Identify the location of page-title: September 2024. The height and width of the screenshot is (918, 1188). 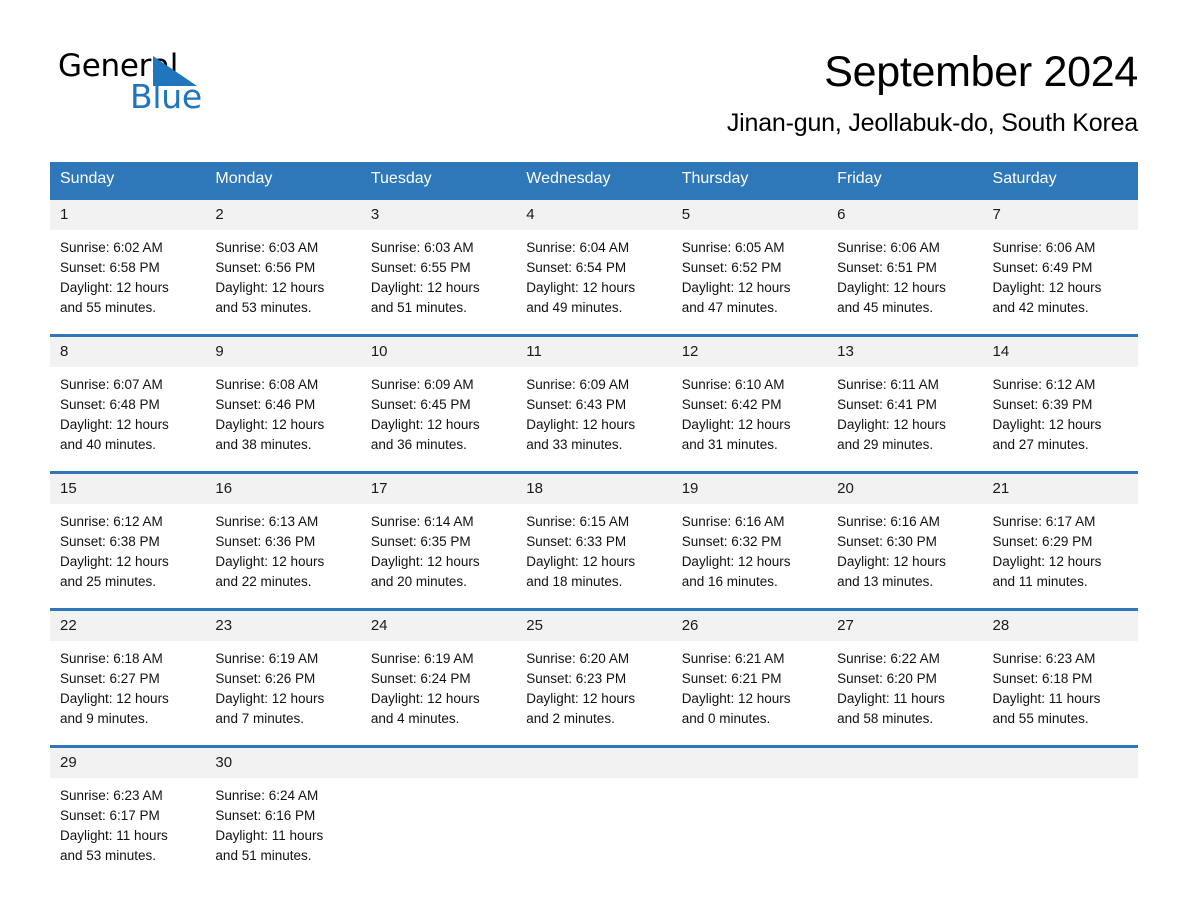
(981, 72).